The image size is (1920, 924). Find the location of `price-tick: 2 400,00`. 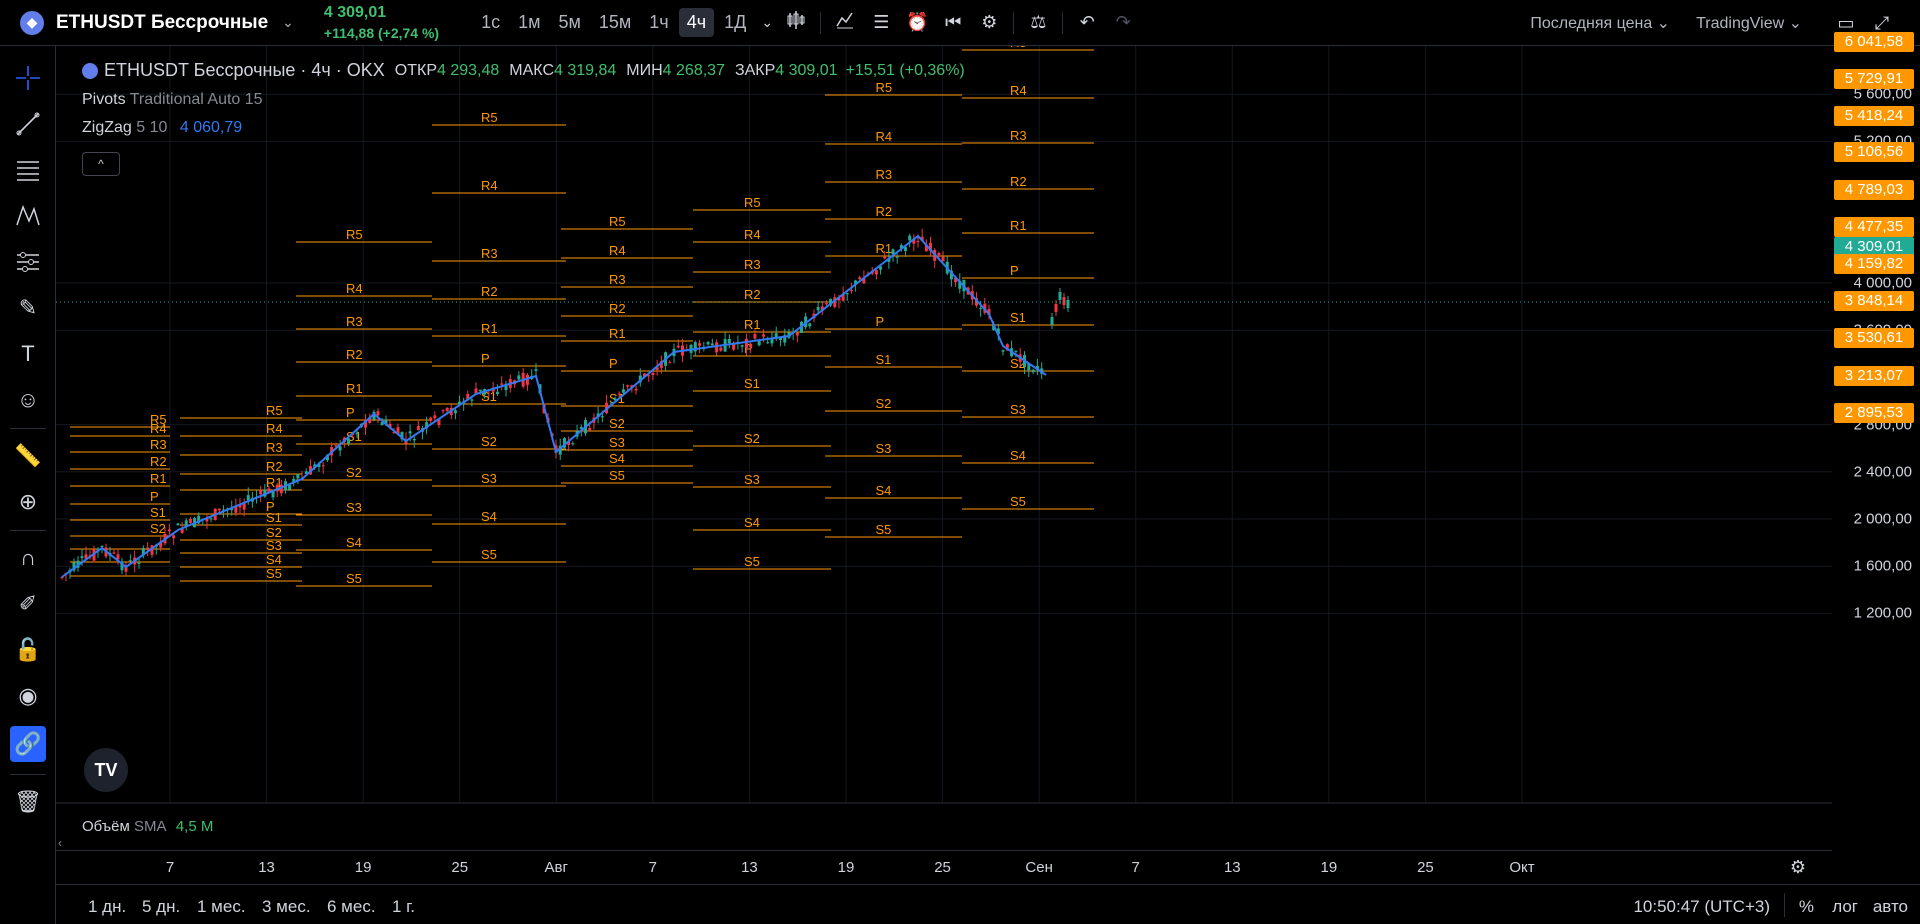

price-tick: 2 400,00 is located at coordinates (1882, 472).